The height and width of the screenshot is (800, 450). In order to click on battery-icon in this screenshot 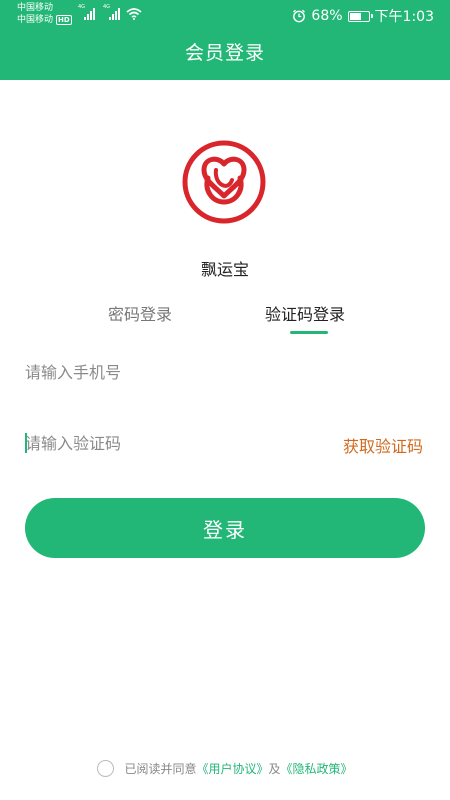, I will do `click(360, 16)`.